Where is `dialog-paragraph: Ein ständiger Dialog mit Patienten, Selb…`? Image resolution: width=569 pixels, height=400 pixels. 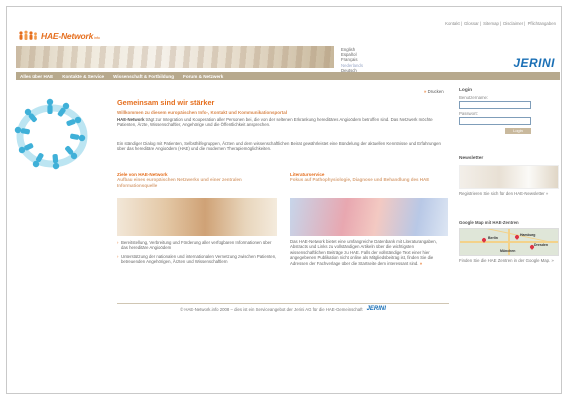 dialog-paragraph: Ein ständiger Dialog mit Patienten, Selb… is located at coordinates (279, 146).